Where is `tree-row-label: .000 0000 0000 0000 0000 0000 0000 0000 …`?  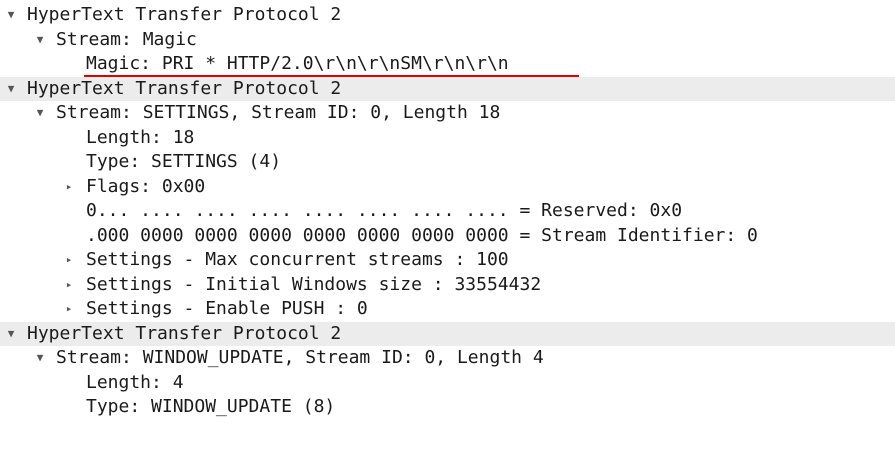
tree-row-label: .000 0000 0000 0000 0000 0000 0000 0000 … is located at coordinates (422, 235).